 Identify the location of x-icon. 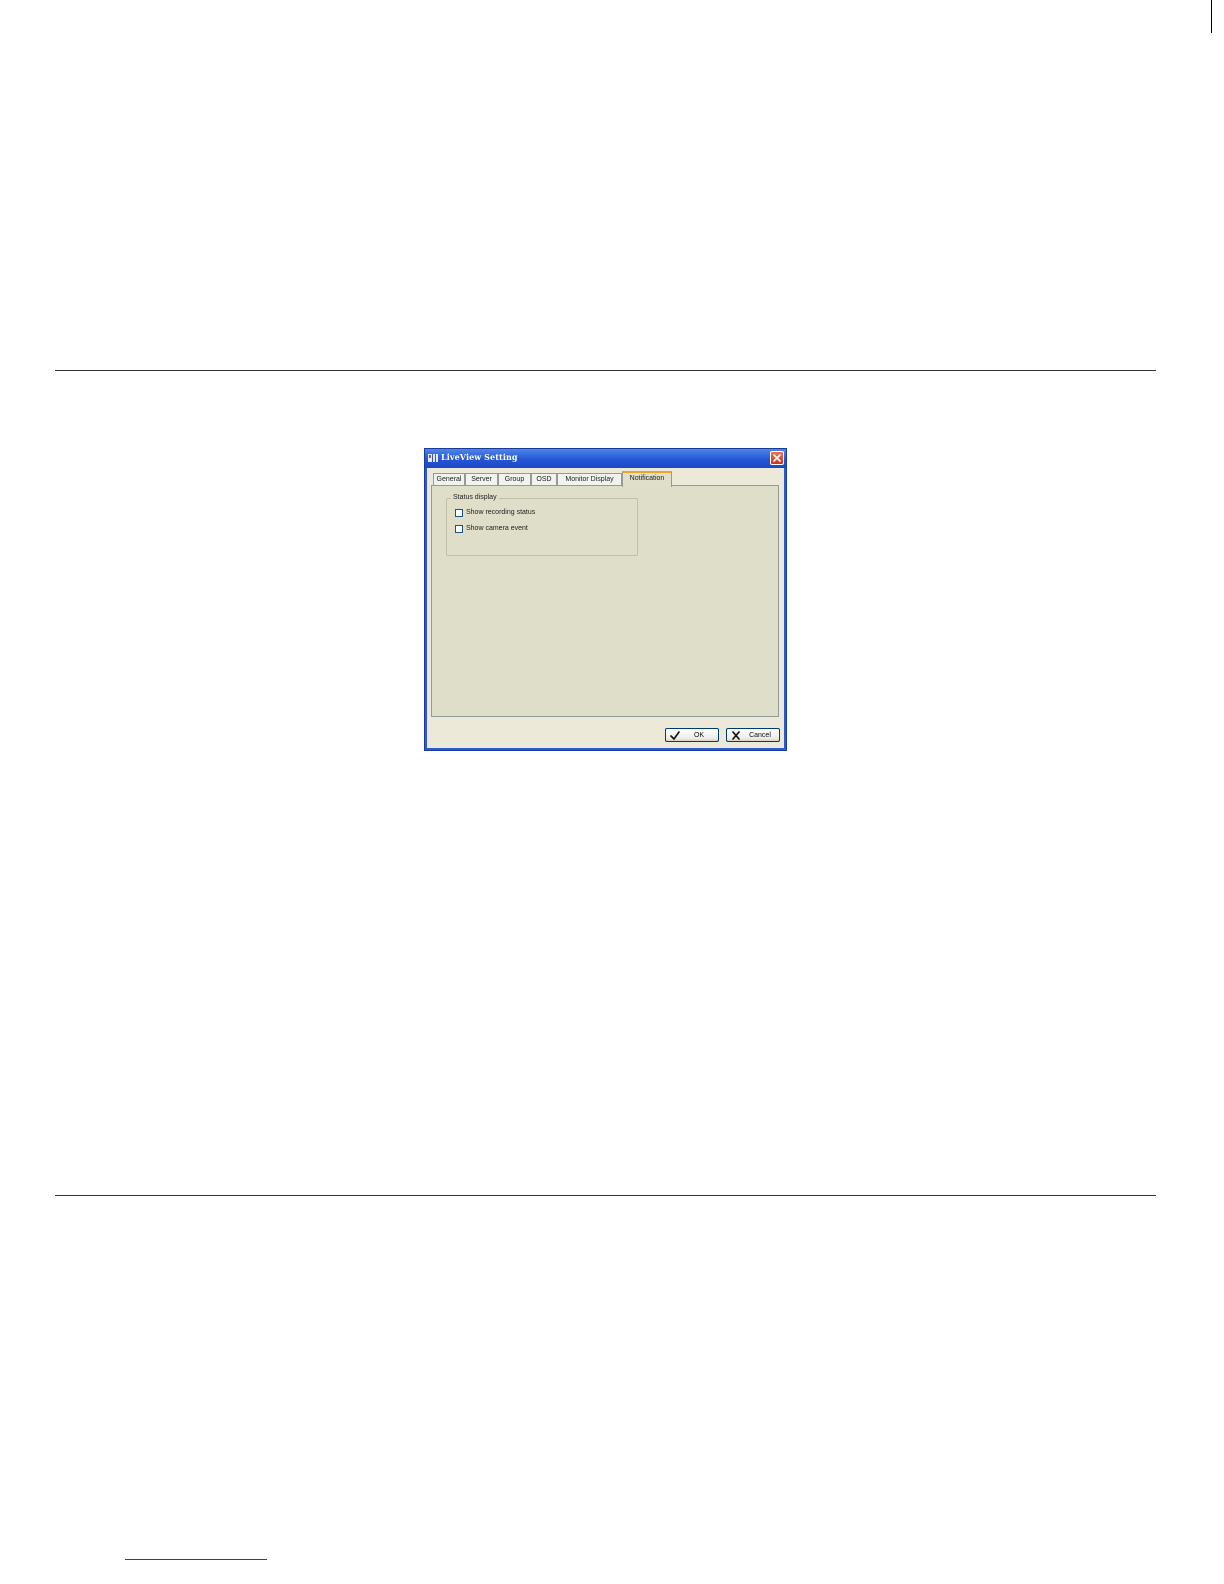
(736, 735).